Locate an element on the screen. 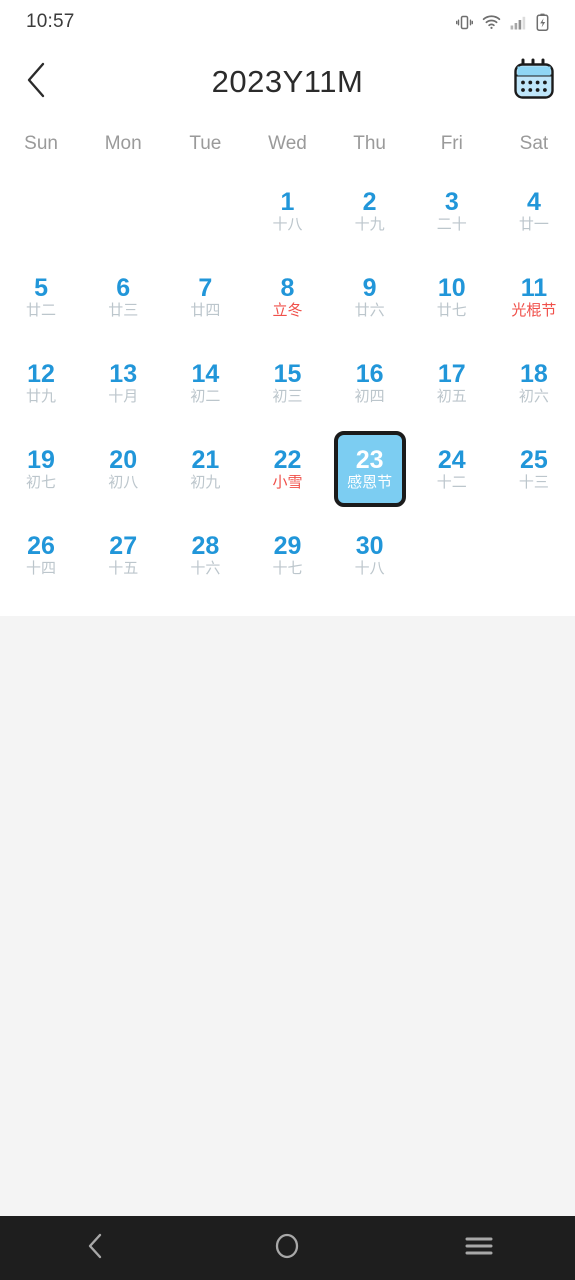  day-cell: 20 初八 is located at coordinates (123, 469).